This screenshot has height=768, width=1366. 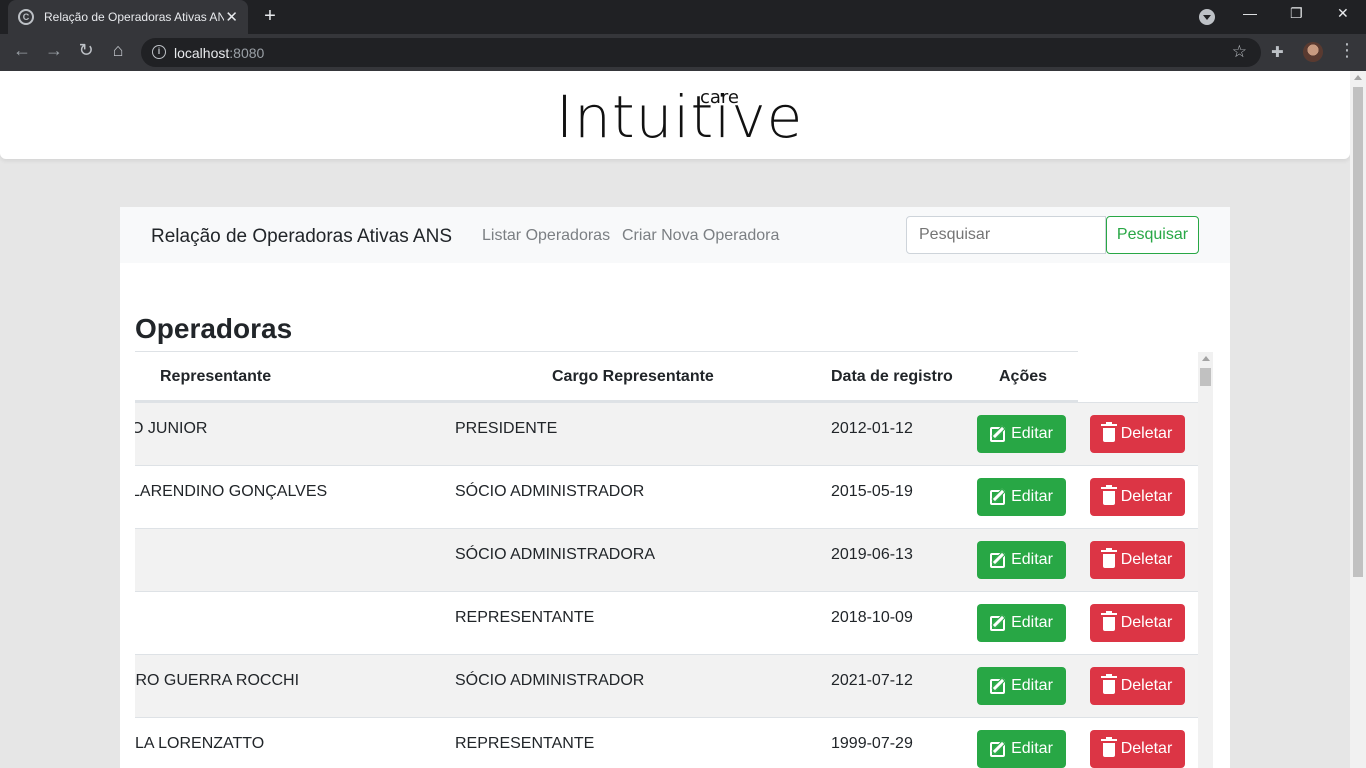 I want to click on intuitive-care-logo: Intuitive care, so click(x=679, y=116).